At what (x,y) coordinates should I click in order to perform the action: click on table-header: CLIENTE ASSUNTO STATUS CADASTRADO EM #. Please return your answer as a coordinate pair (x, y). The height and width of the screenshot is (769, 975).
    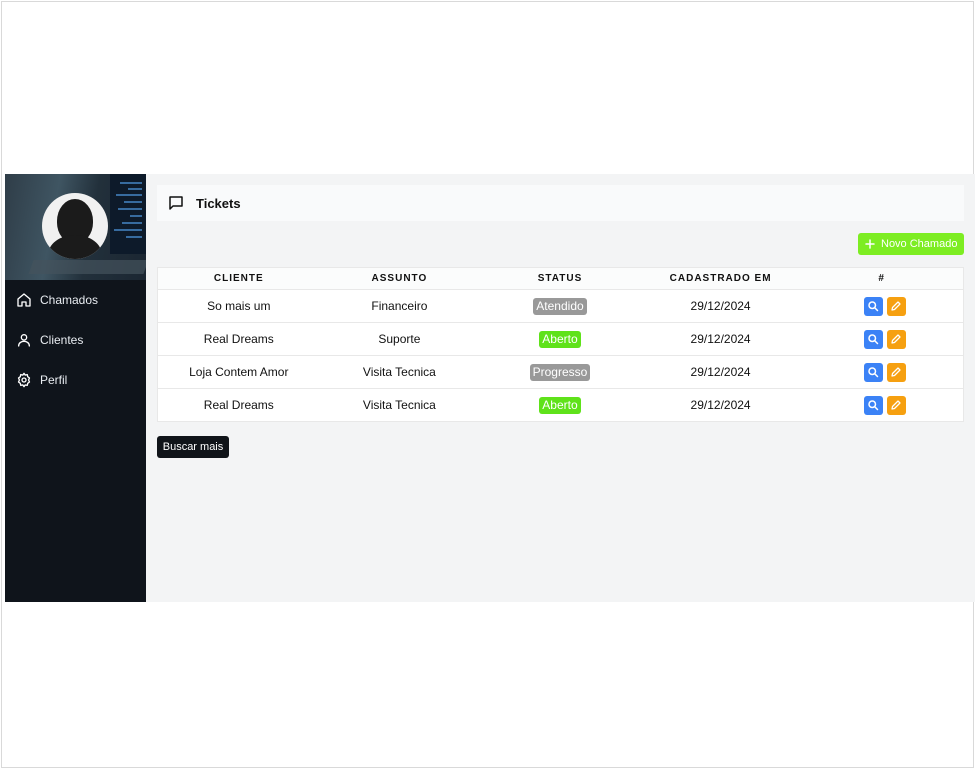
    Looking at the image, I should click on (560, 278).